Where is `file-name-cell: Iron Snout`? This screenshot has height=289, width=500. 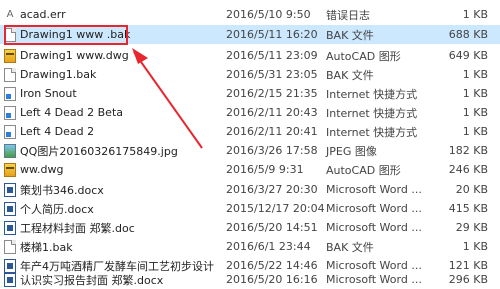 file-name-cell: Iron Snout is located at coordinates (109, 93).